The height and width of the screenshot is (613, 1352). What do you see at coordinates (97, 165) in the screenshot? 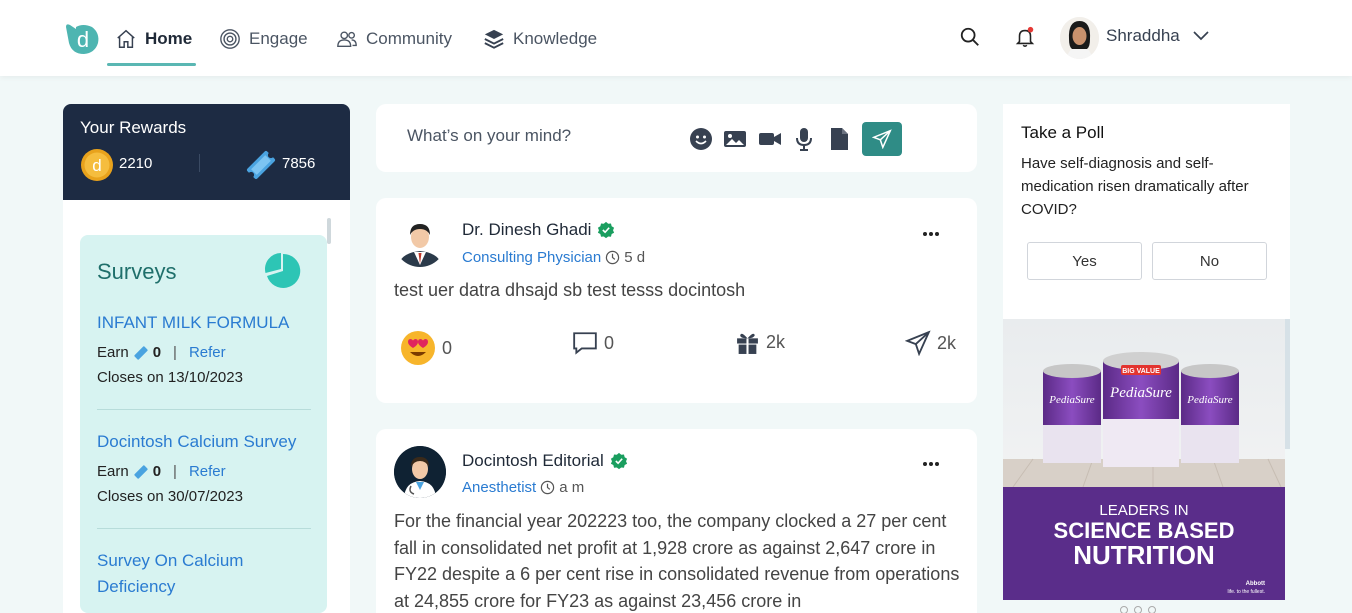
I see `coin-icon: d` at bounding box center [97, 165].